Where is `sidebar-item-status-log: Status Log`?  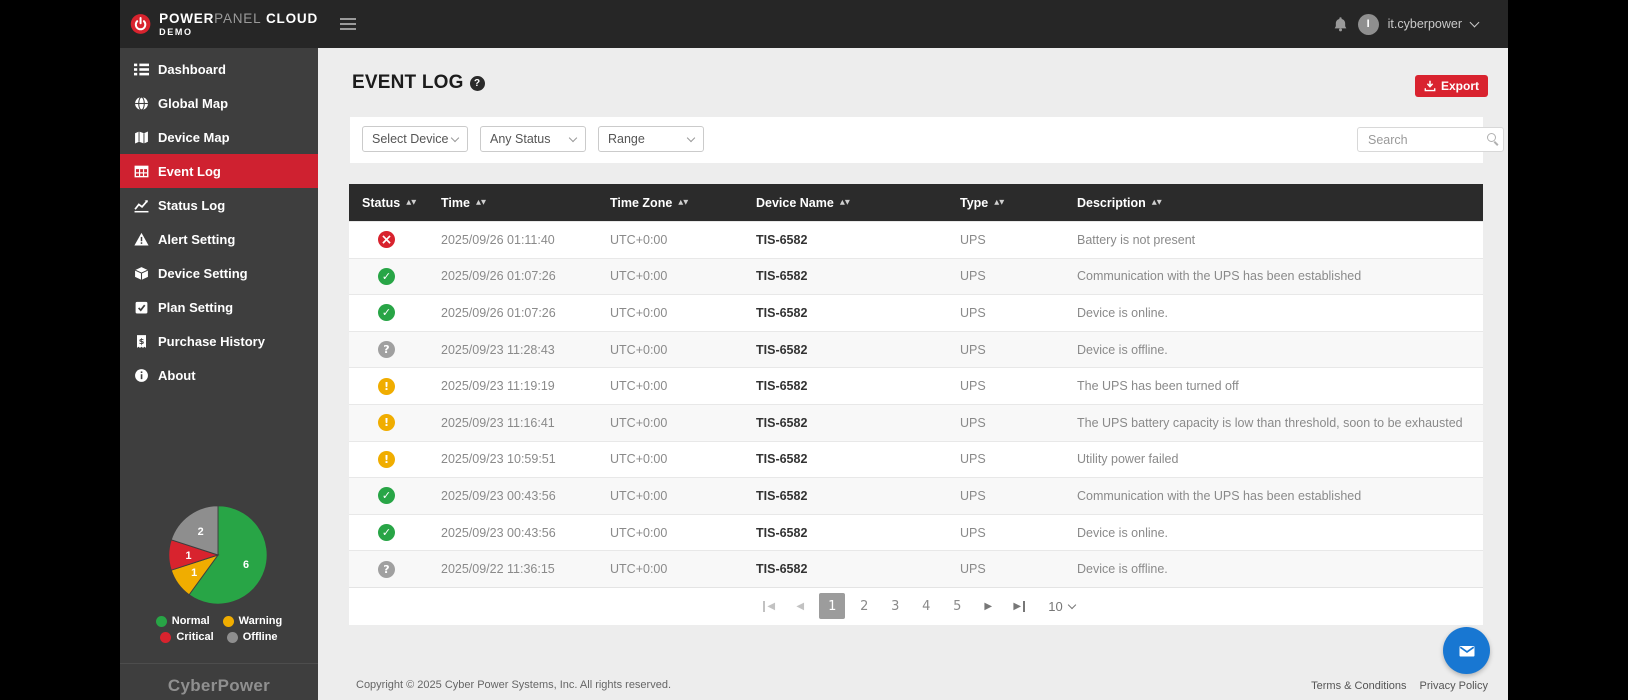
sidebar-item-status-log: Status Log is located at coordinates (219, 205).